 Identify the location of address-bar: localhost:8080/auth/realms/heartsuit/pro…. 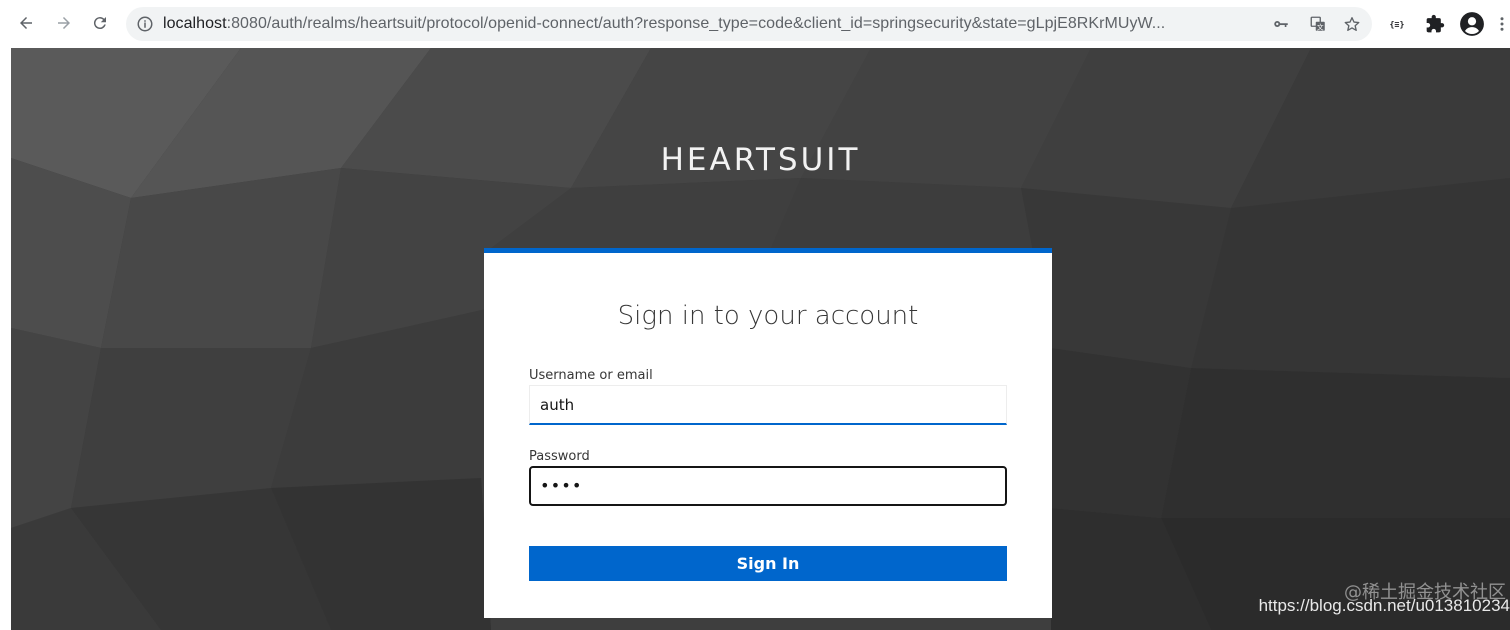
(749, 24).